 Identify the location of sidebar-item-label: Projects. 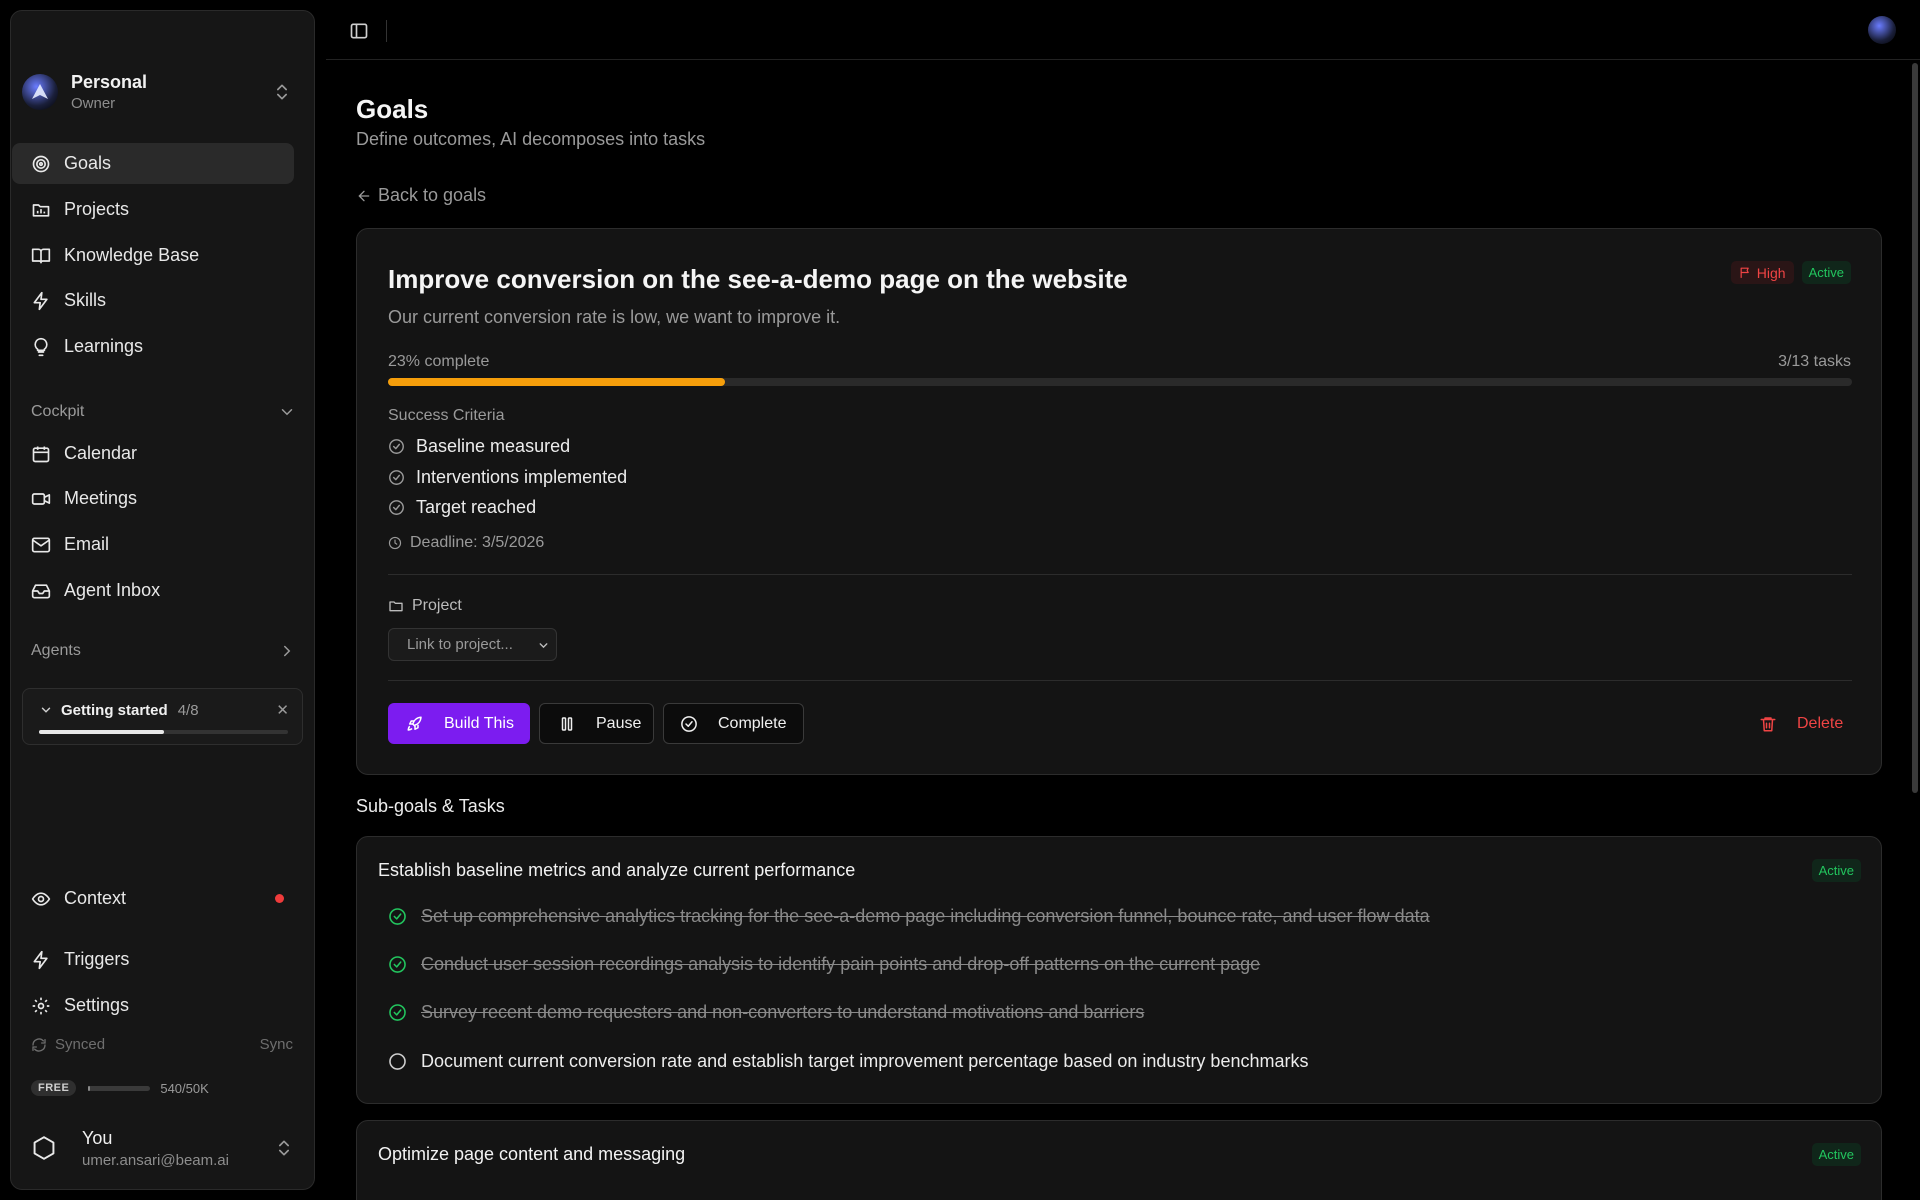
(97, 209).